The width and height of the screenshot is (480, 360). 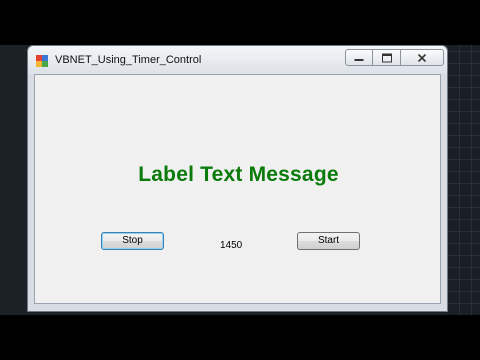 I want to click on stop-button: Stop, so click(x=132, y=241).